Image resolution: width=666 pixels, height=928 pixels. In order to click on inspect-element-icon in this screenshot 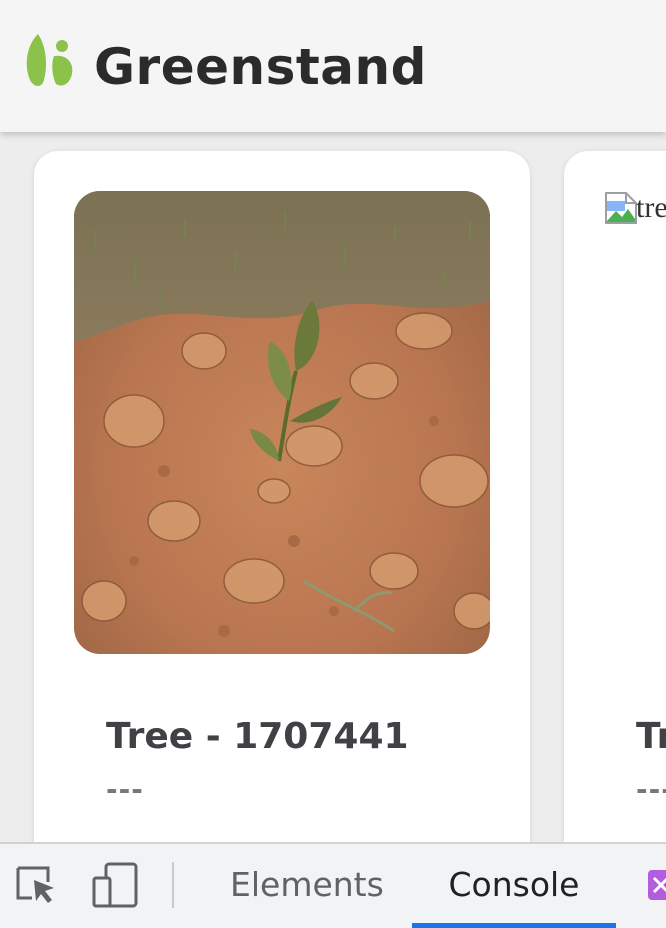, I will do `click(37, 885)`.